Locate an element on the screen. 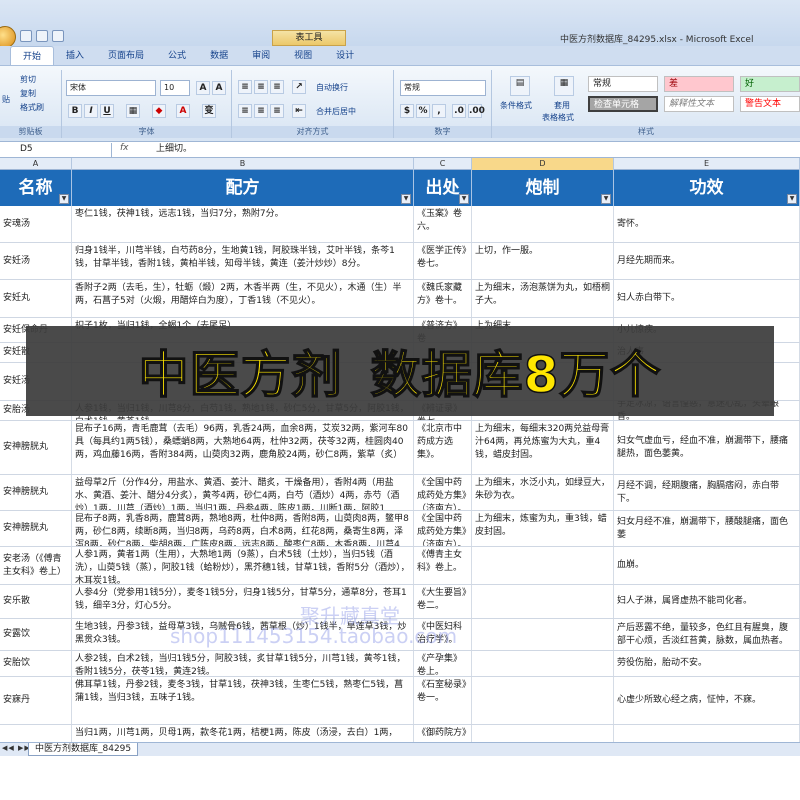 The image size is (800, 800). indent-icon: ⇤ is located at coordinates (299, 111).